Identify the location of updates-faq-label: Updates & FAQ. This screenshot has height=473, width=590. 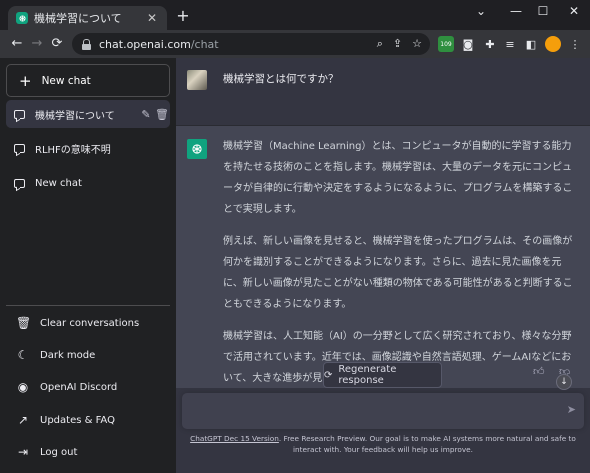
(77, 420).